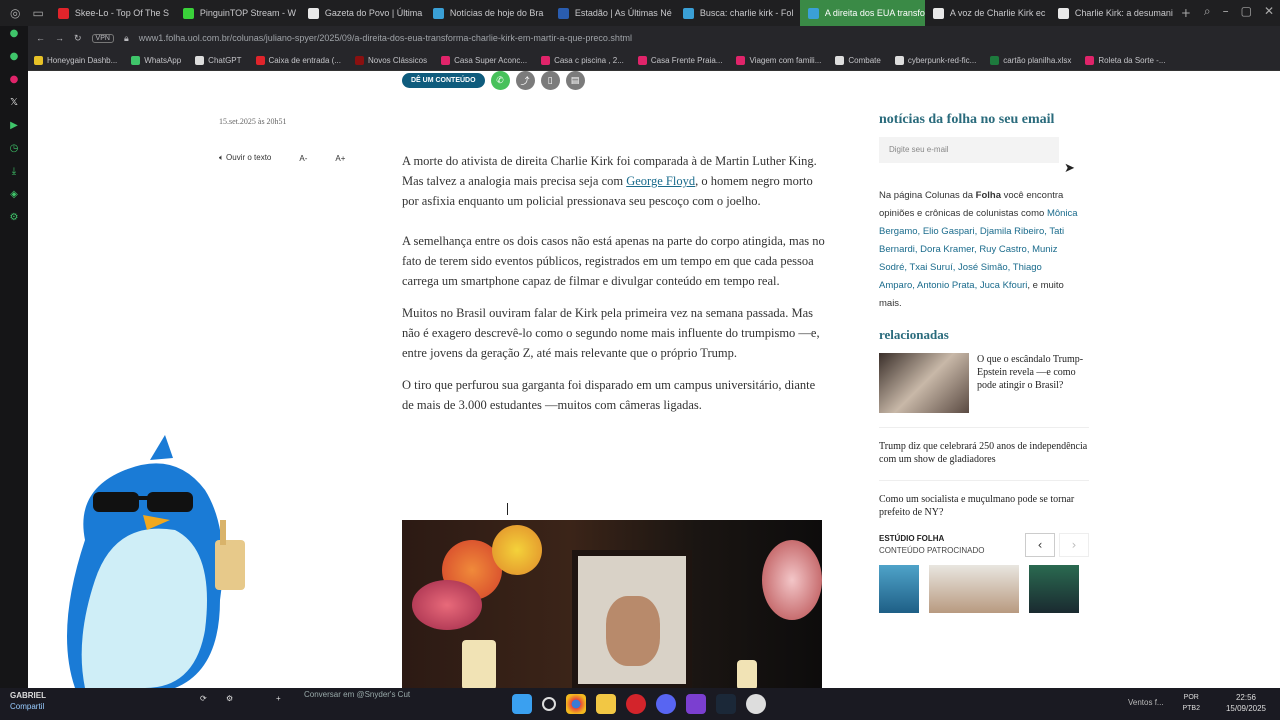 The height and width of the screenshot is (720, 1280). What do you see at coordinates (660, 181) in the screenshot?
I see `george-floyd-link: George Floyd` at bounding box center [660, 181].